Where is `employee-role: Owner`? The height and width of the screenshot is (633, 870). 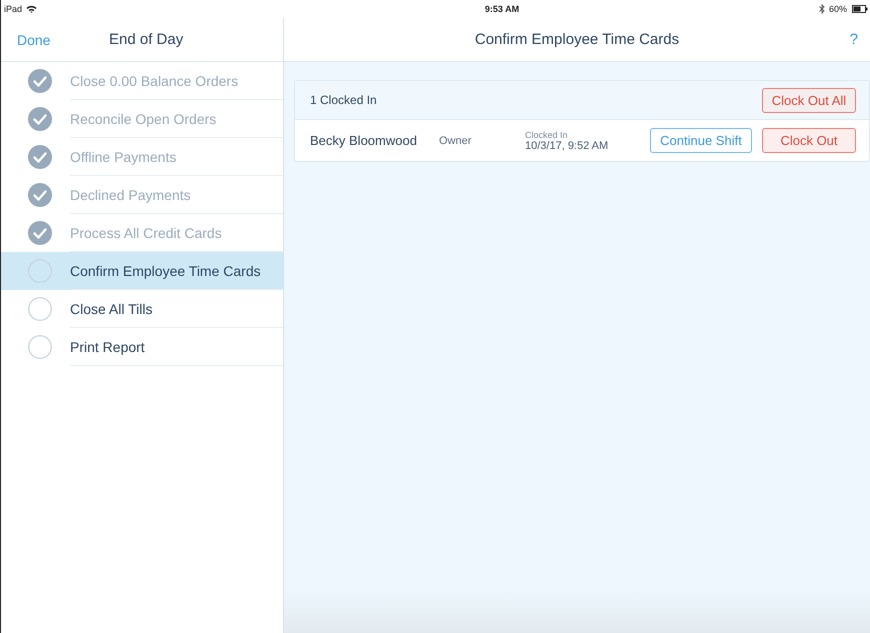
employee-role: Owner is located at coordinates (455, 140).